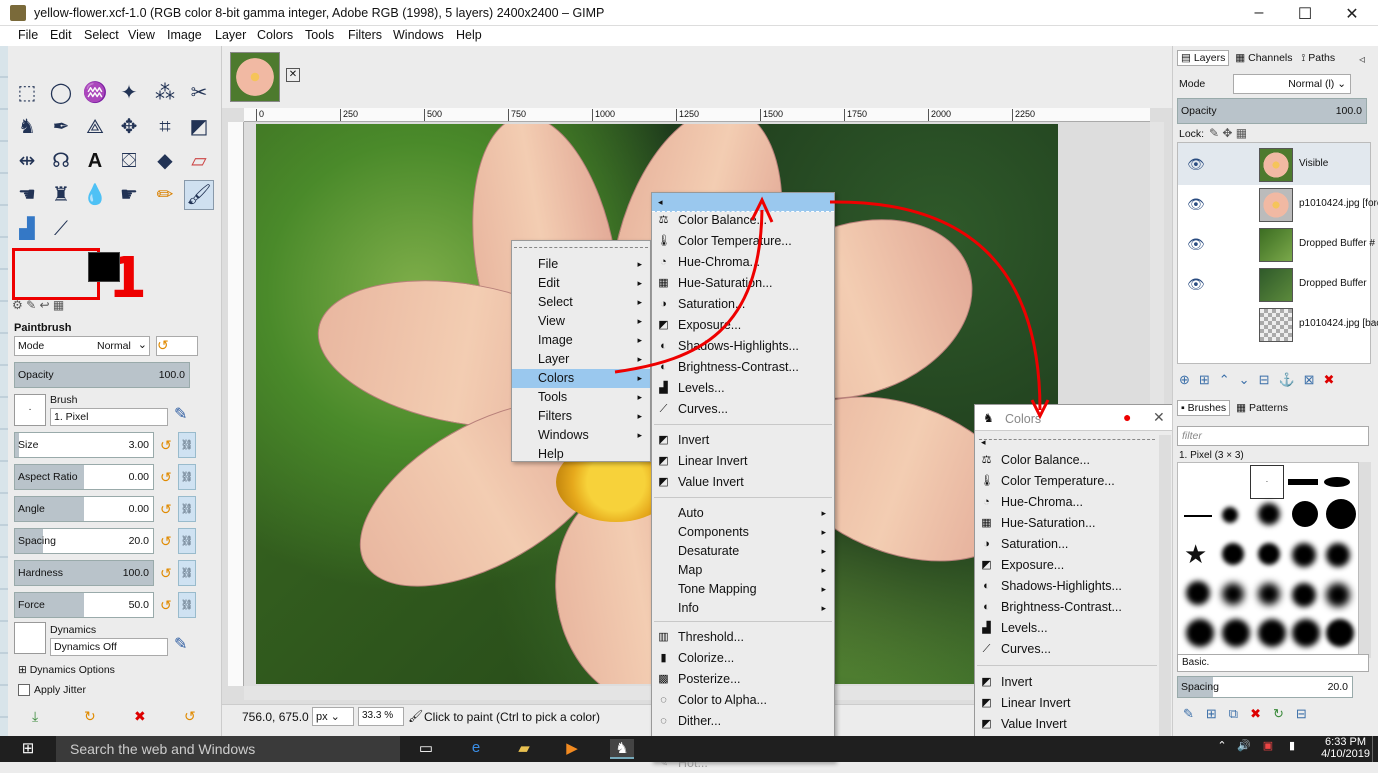 The height and width of the screenshot is (773, 1378). I want to click on gradient-icon: ◆, so click(165, 161).